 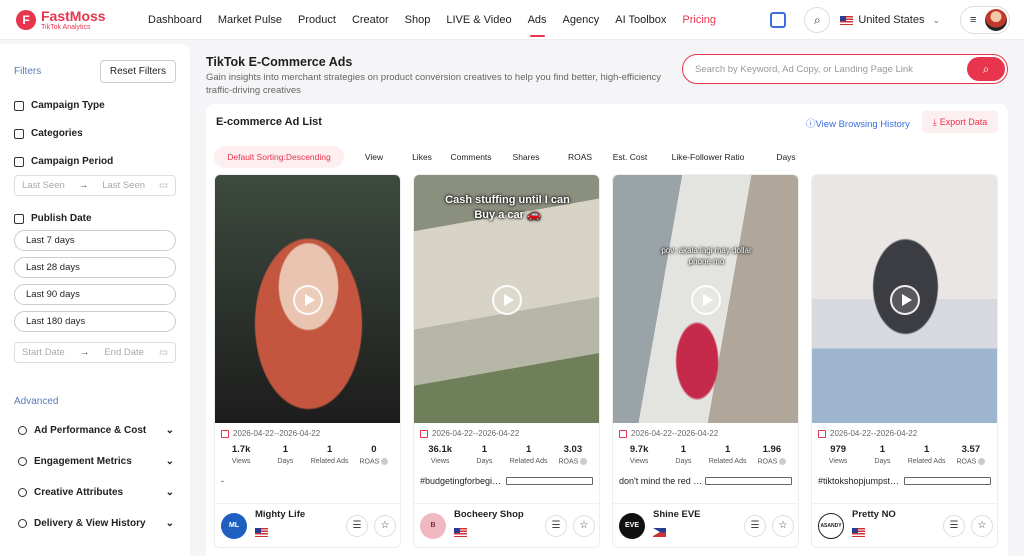 I want to click on roas-value: 3.03, so click(x=573, y=449).